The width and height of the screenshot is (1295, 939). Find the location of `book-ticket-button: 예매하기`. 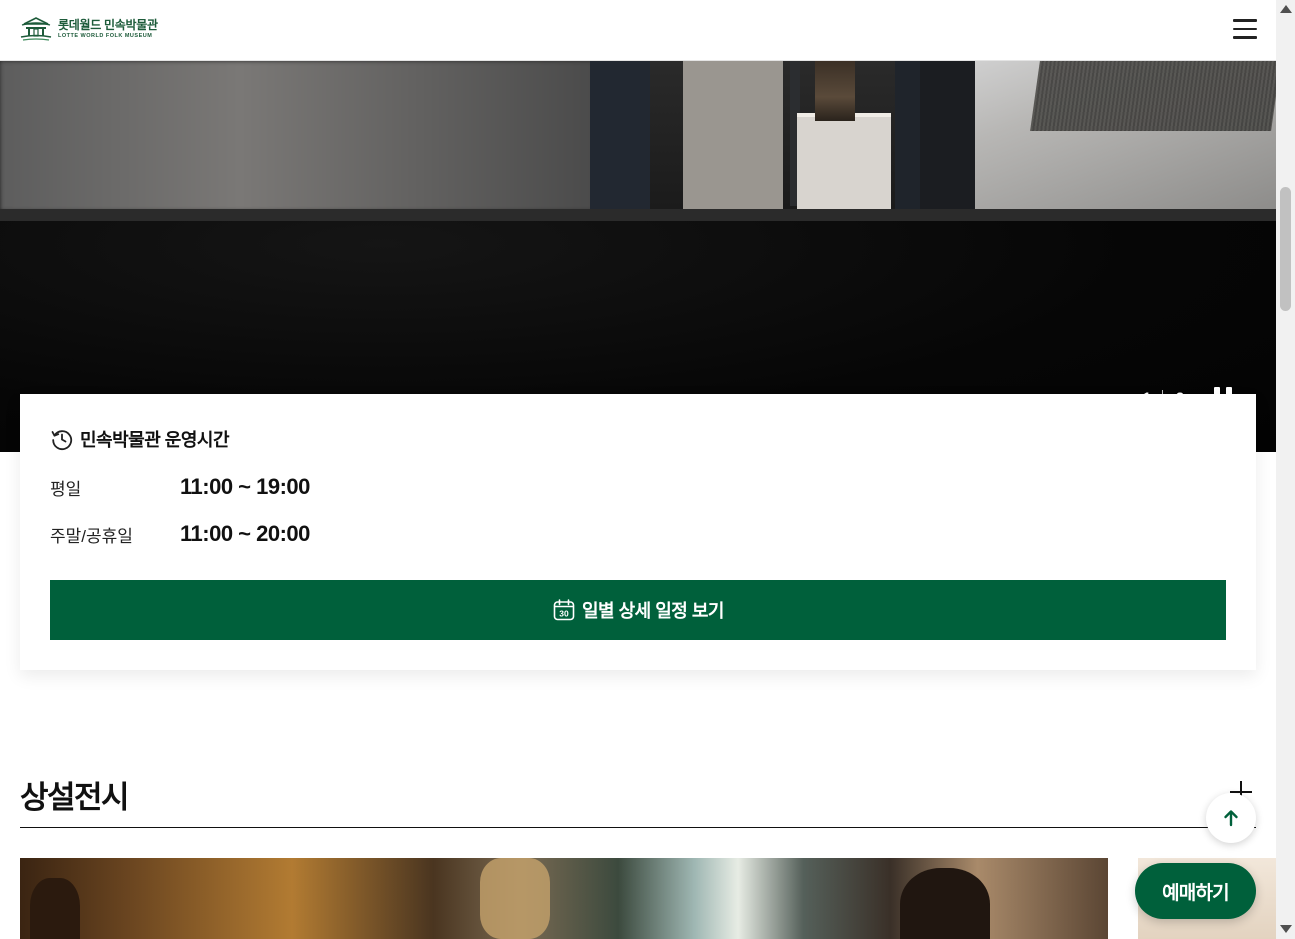

book-ticket-button: 예매하기 is located at coordinates (1195, 891).